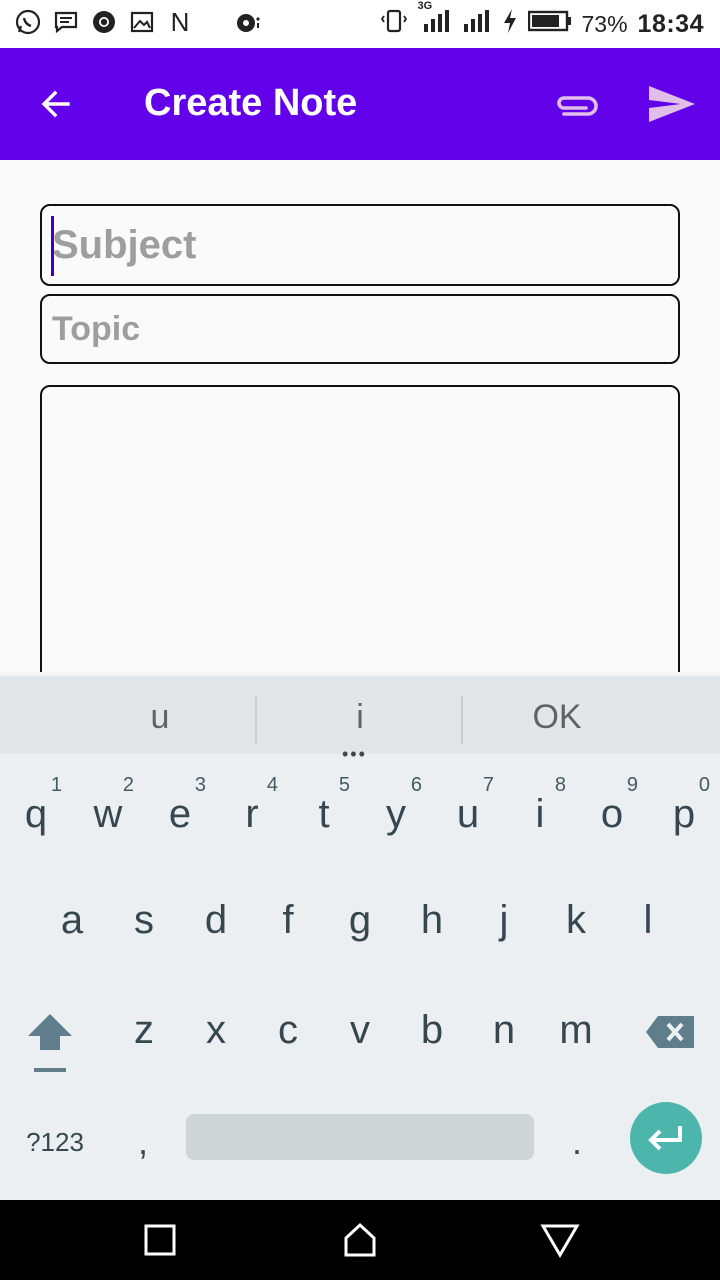 The height and width of the screenshot is (1280, 720). Describe the element at coordinates (143, 1142) in the screenshot. I see `comma-key: ,` at that location.